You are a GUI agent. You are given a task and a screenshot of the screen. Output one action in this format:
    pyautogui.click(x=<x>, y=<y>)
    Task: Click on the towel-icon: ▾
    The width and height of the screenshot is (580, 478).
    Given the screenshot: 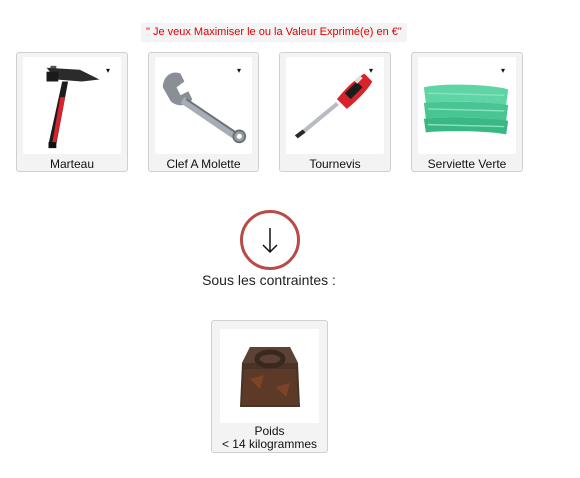 What is the action you would take?
    pyautogui.click(x=467, y=105)
    